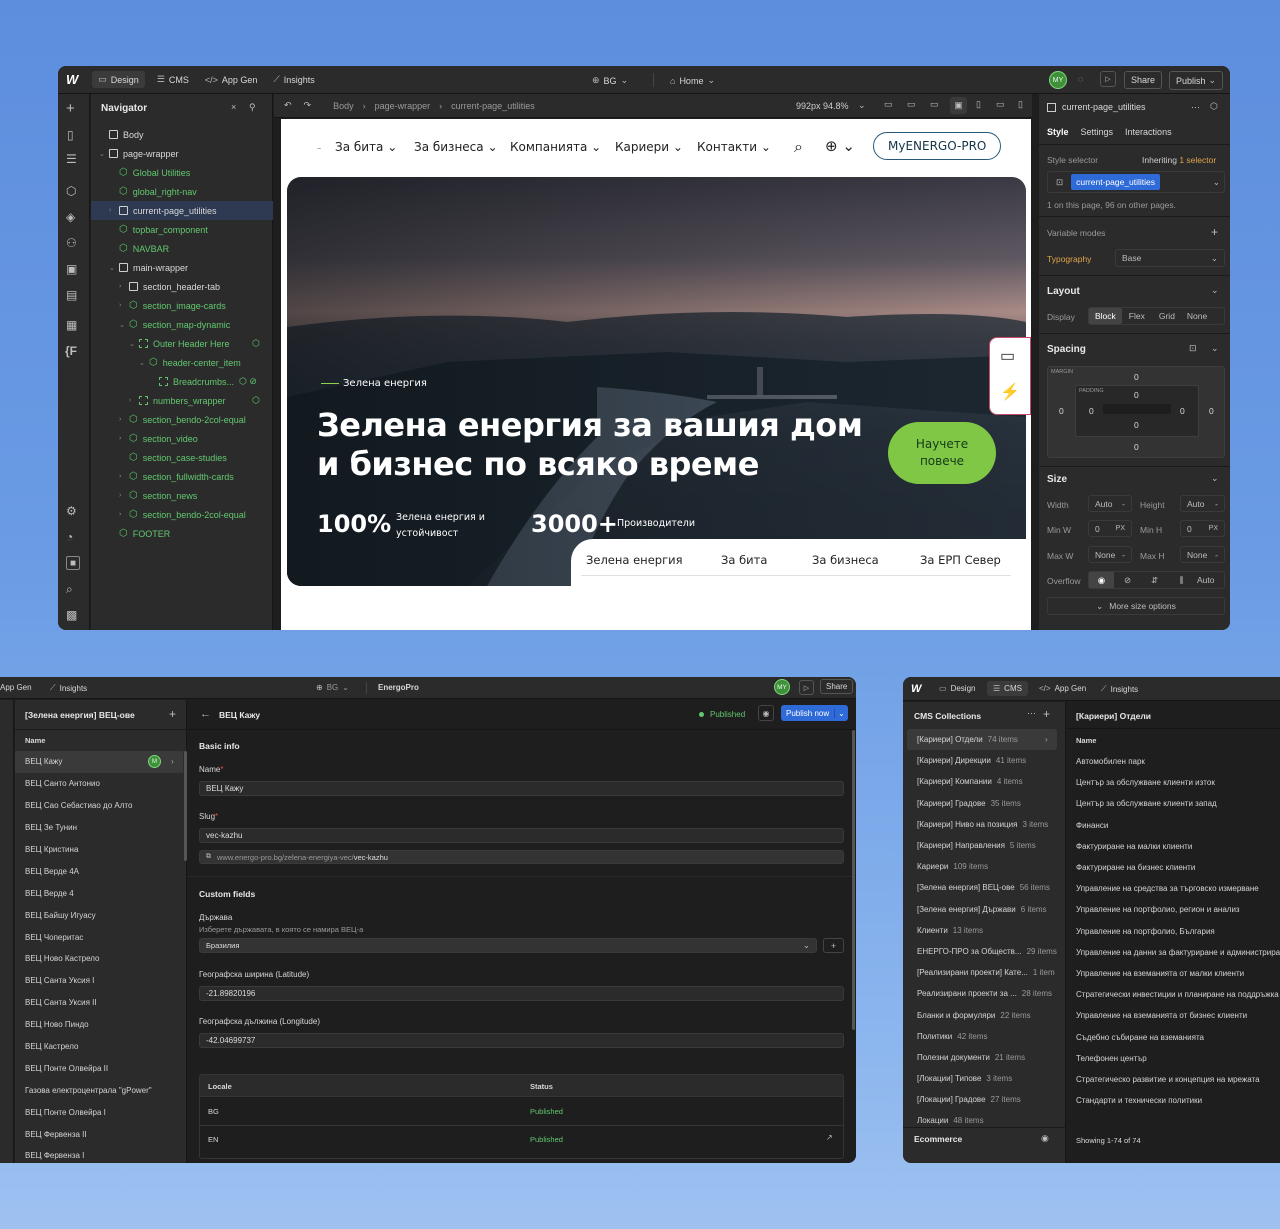  I want to click on navigator-item: ⌄ ⬡ header-center_item, so click(182, 362).